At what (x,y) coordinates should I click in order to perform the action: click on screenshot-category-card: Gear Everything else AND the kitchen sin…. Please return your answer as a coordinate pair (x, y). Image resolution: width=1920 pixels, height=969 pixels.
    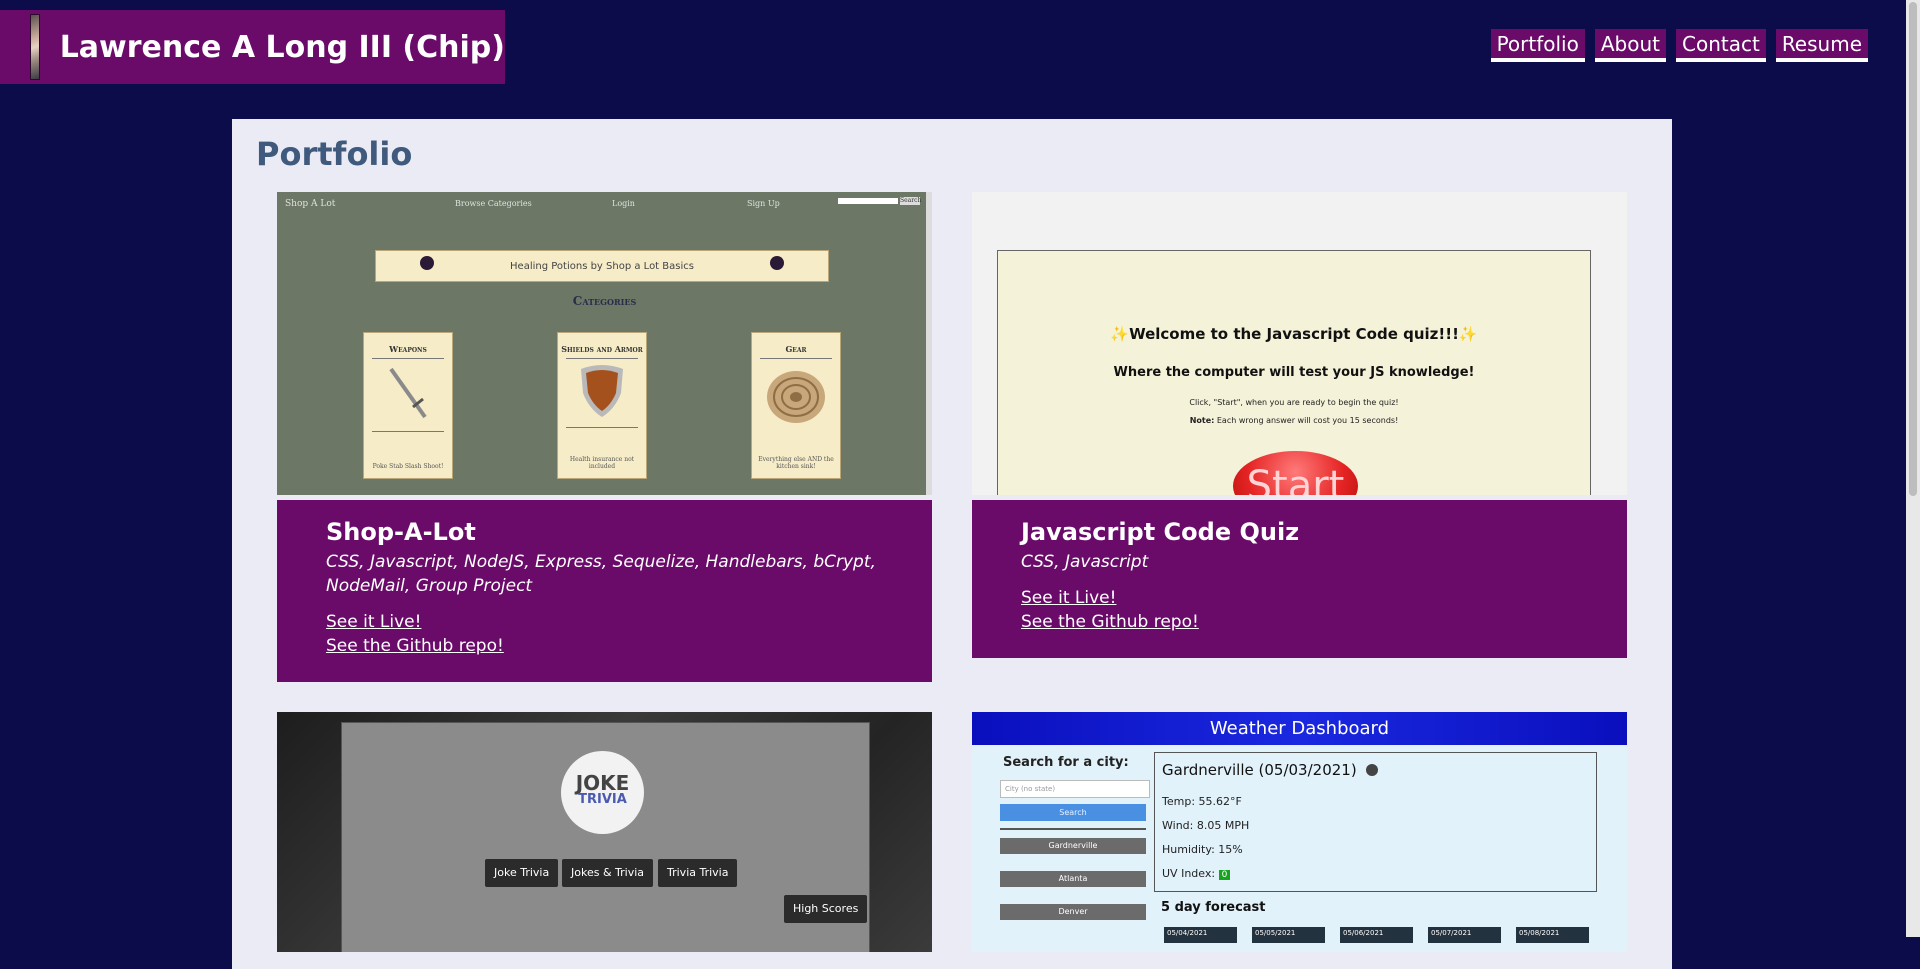
    Looking at the image, I should click on (796, 405).